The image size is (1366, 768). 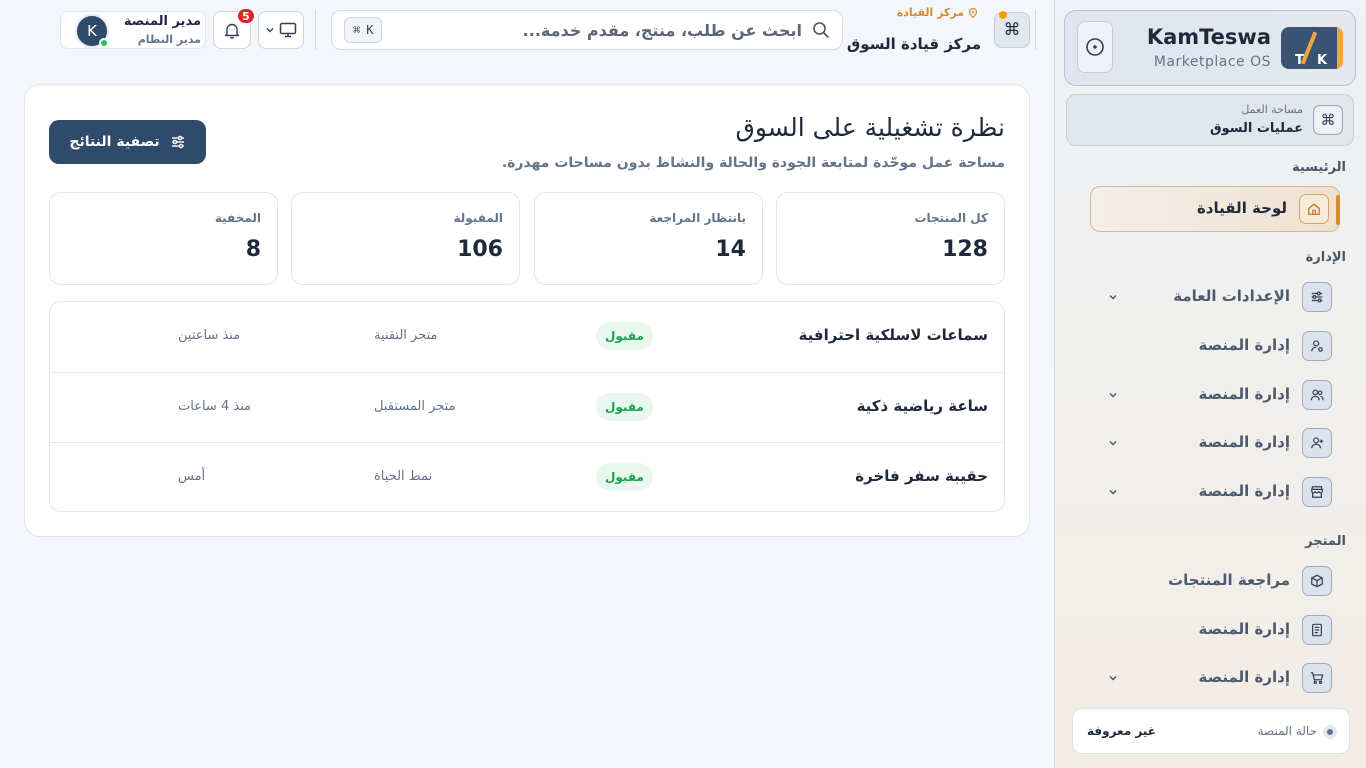 I want to click on online-status-dot, so click(x=104, y=43).